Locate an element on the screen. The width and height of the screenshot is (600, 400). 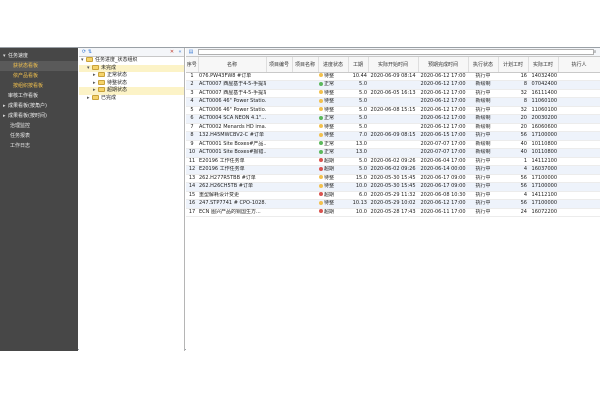
column-header: 实际工时 is located at coordinates (543, 65).